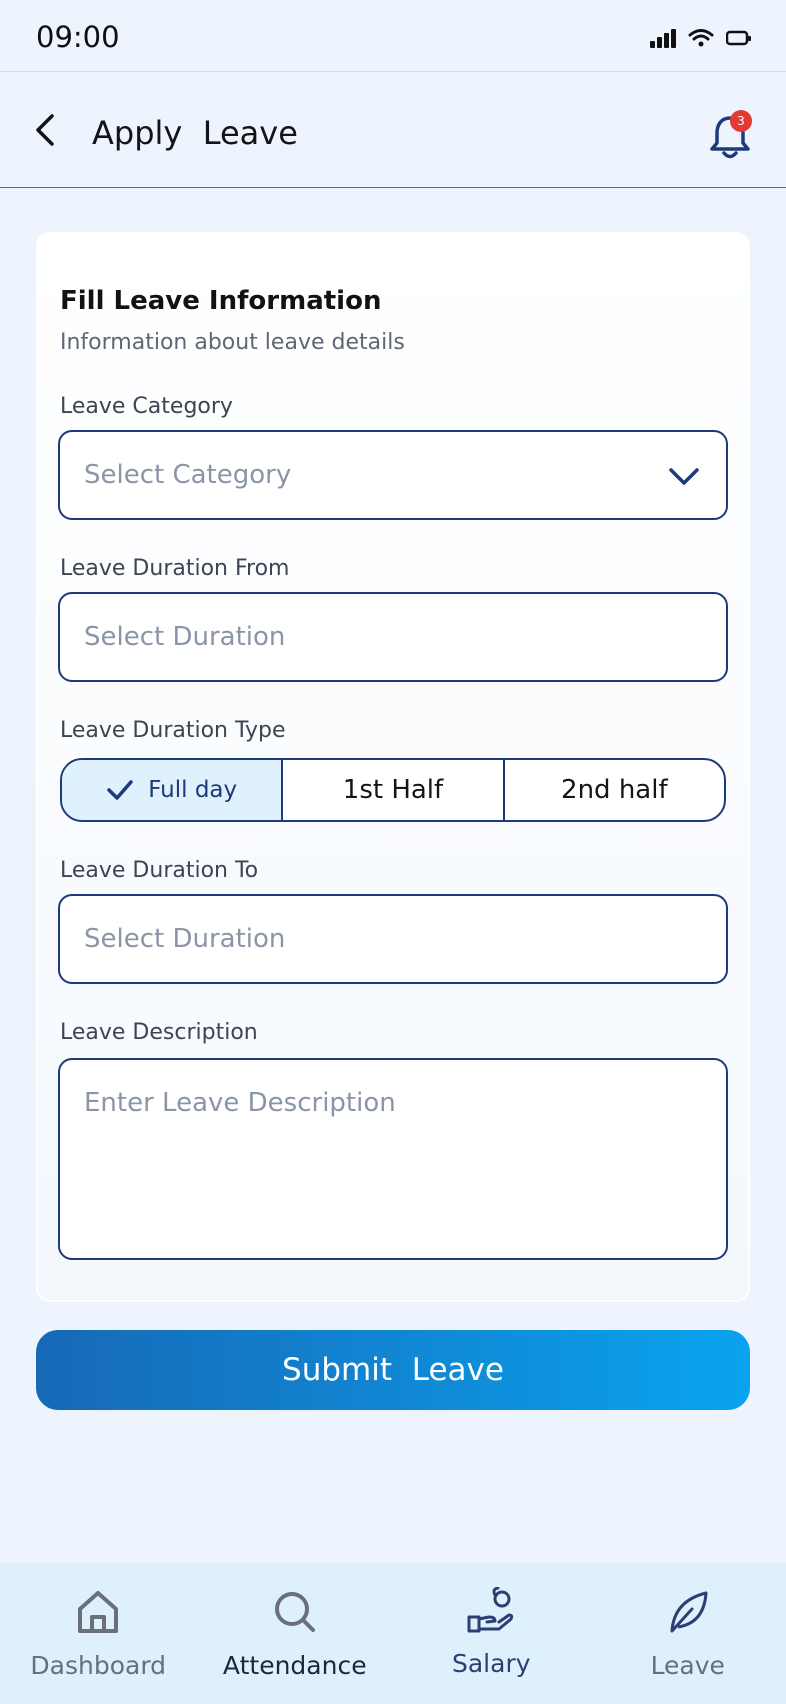  What do you see at coordinates (294, 1665) in the screenshot?
I see `nav-label-attendance: Attendance` at bounding box center [294, 1665].